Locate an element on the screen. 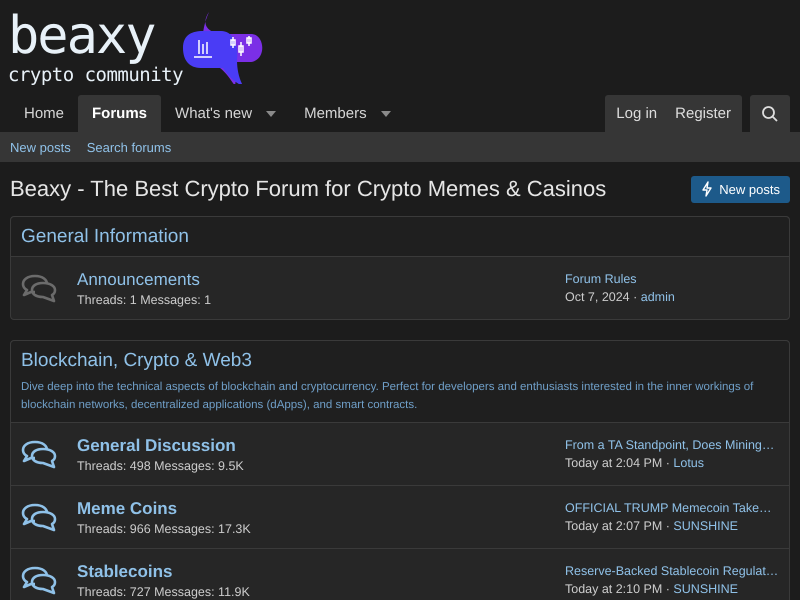 Image resolution: width=800 pixels, height=600 pixels. logo-tagline: crypto community is located at coordinates (96, 75).